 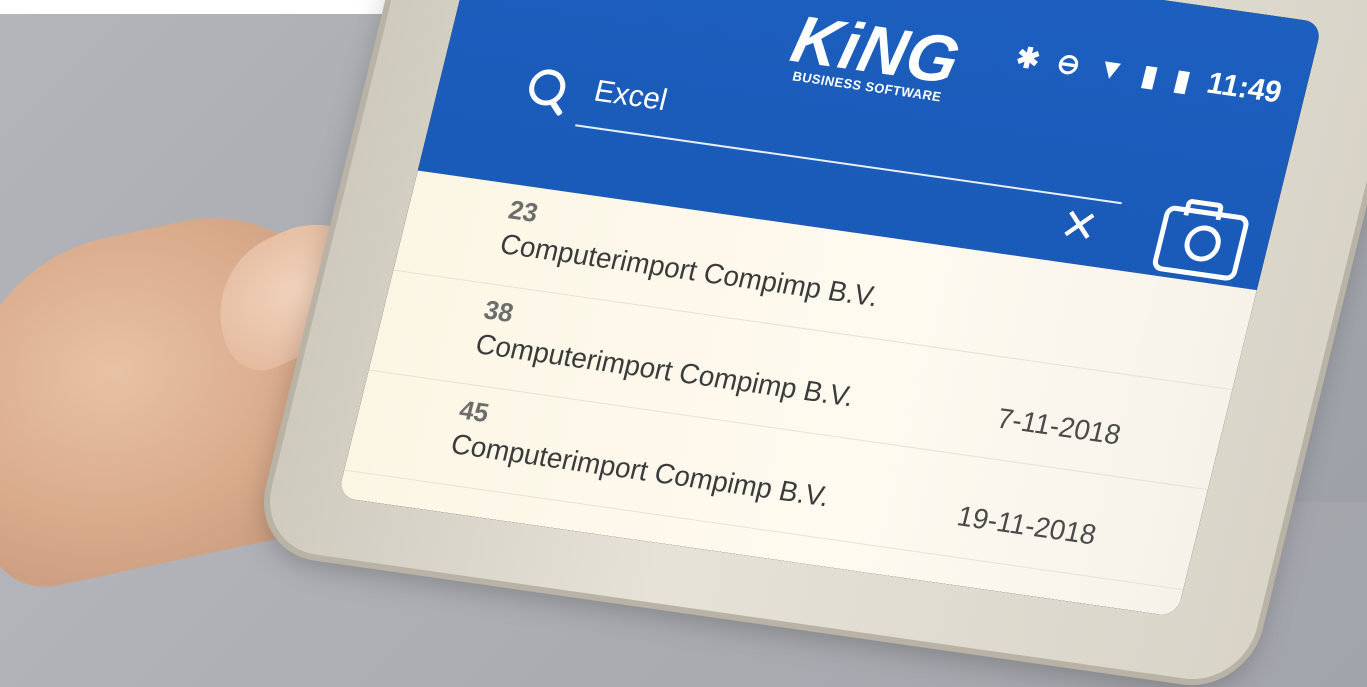 What do you see at coordinates (1028, 57) in the screenshot?
I see `bluetooth-icon: ✱` at bounding box center [1028, 57].